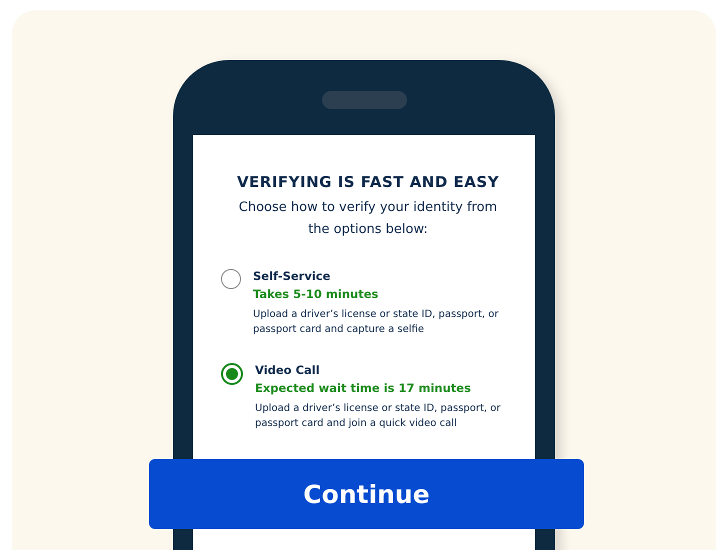  Describe the element at coordinates (368, 182) in the screenshot. I see `heading: VERIFYING IS FAST AND EASY` at that location.